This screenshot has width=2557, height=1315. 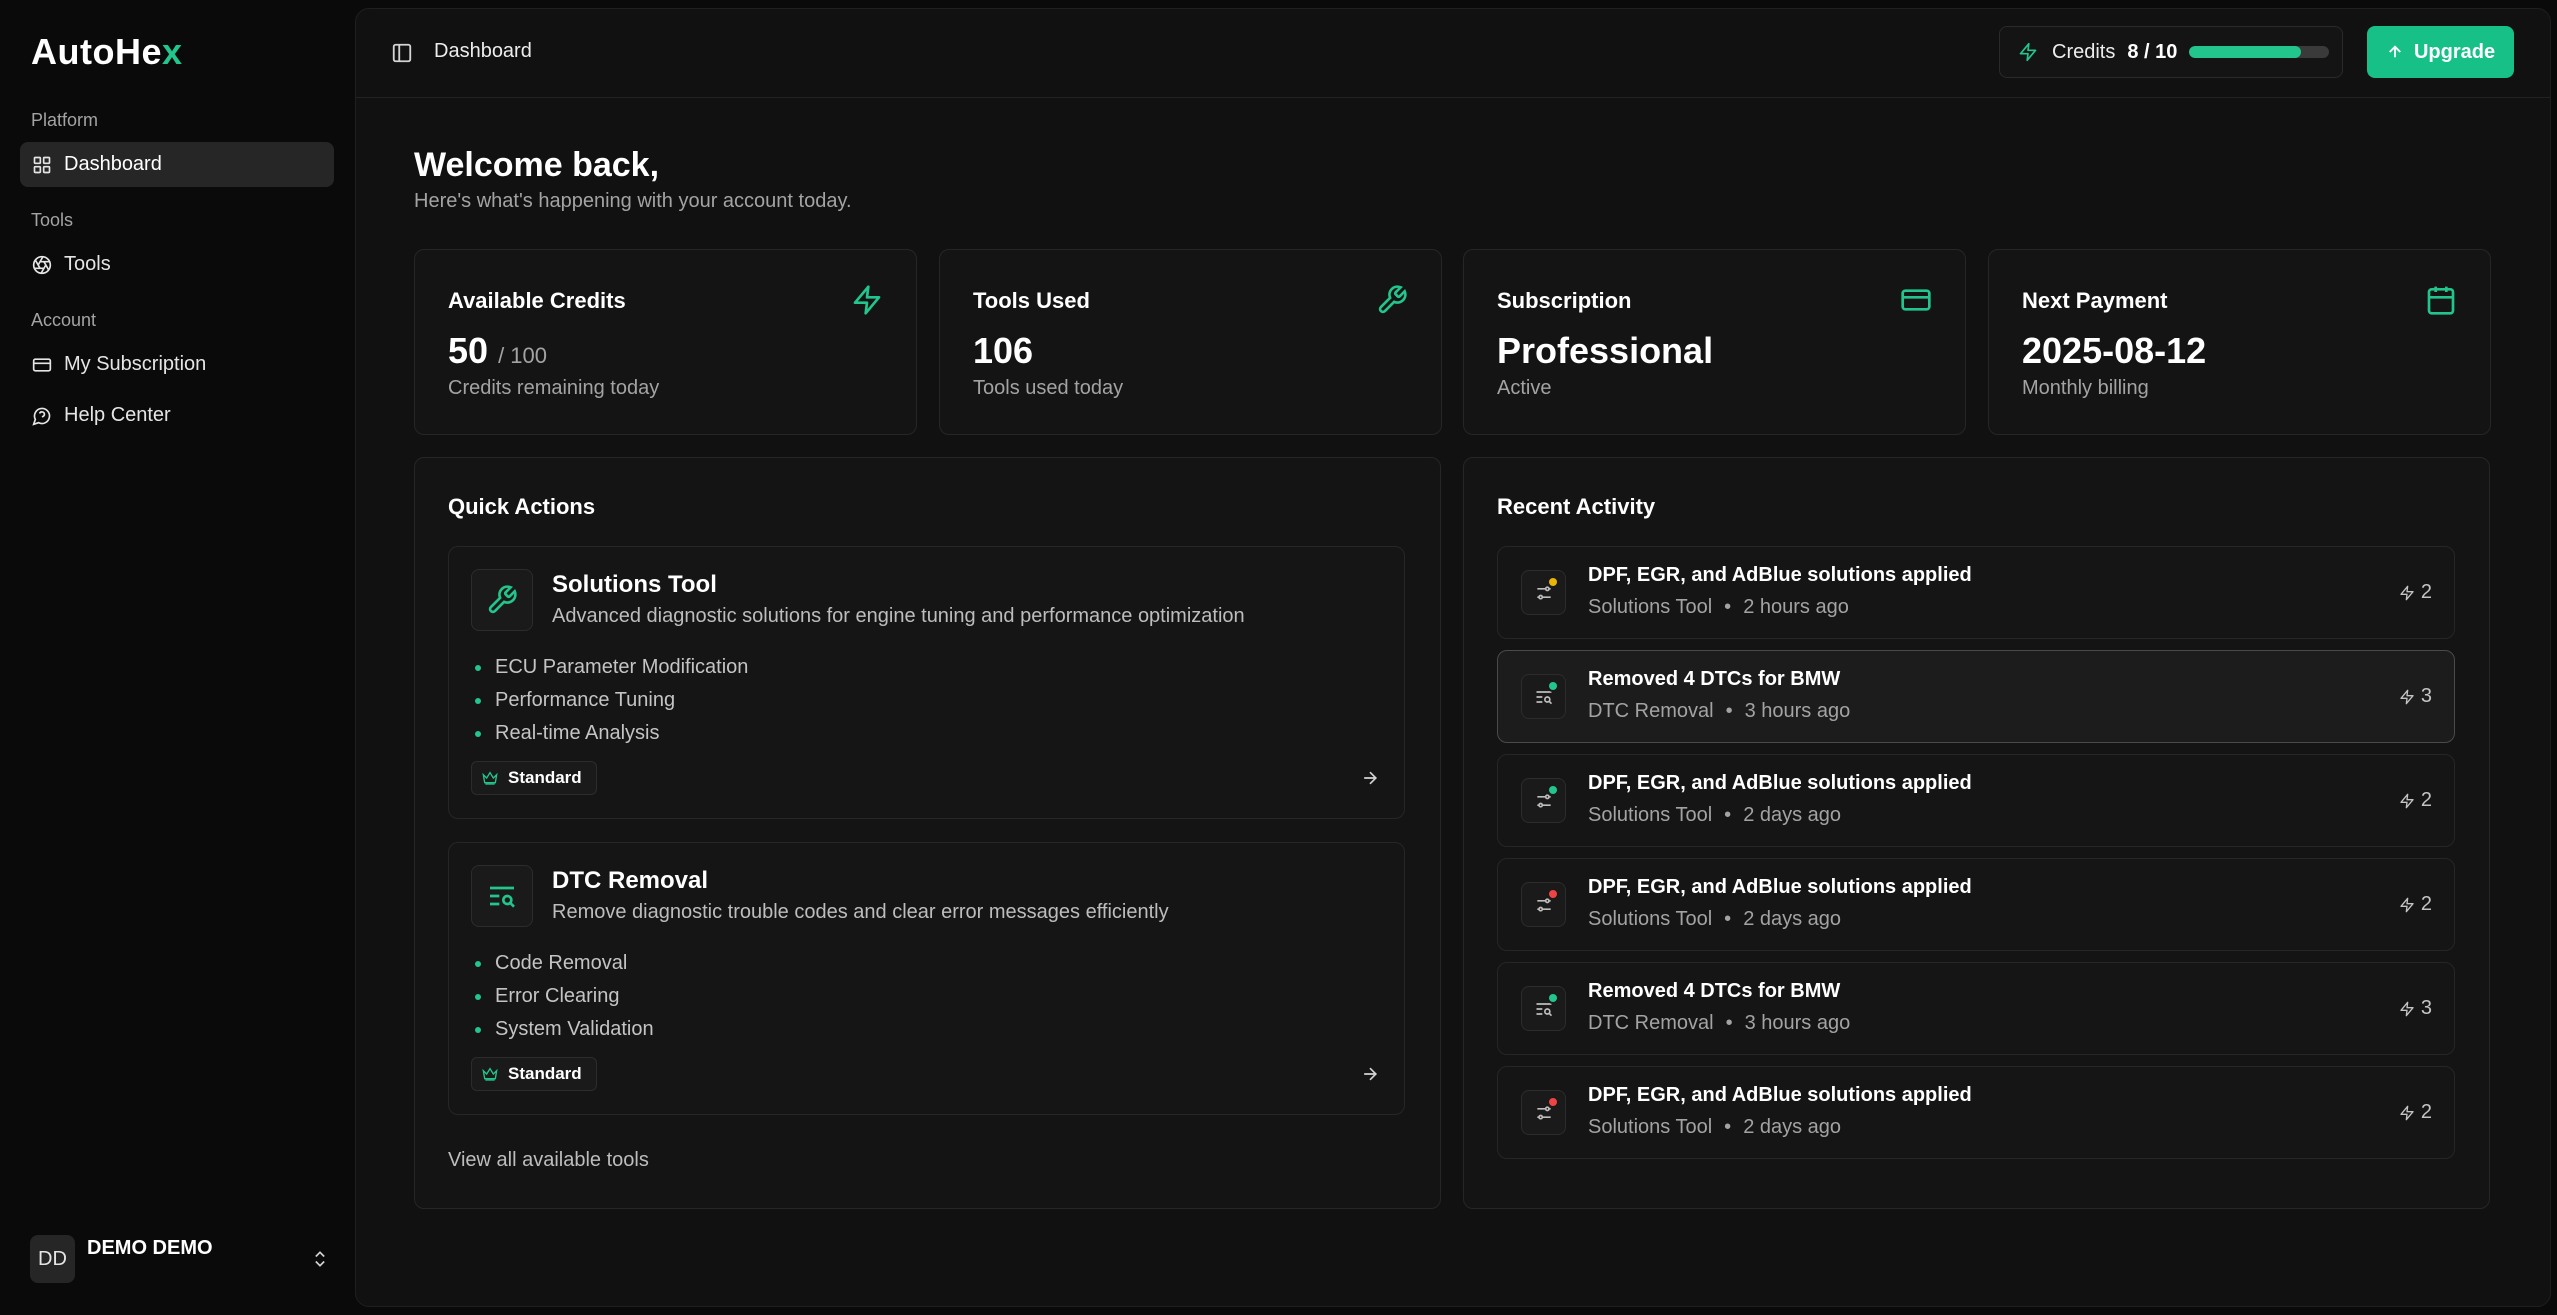 I want to click on stat-value: 2025-08-12, so click(x=2114, y=350).